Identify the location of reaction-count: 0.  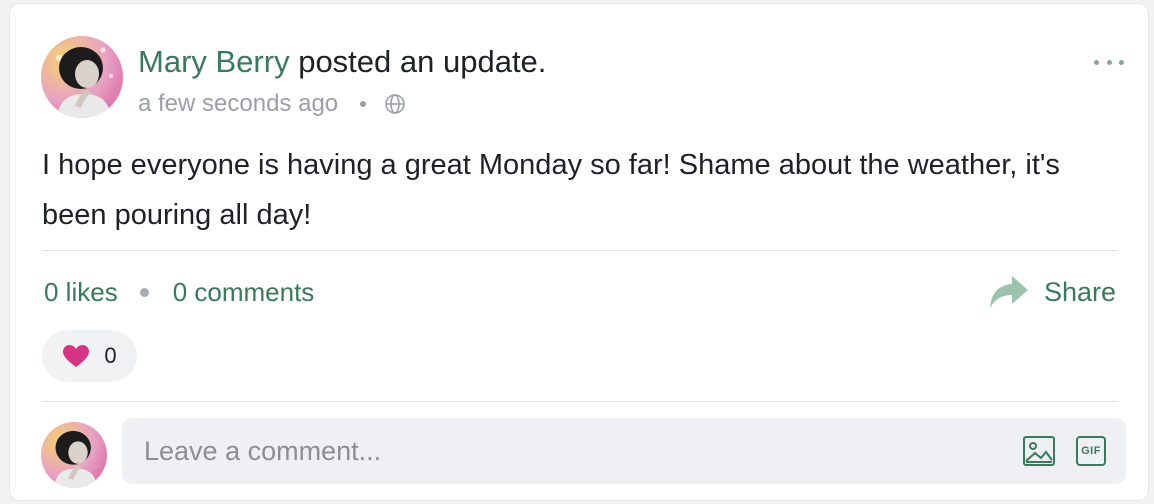
(110, 355).